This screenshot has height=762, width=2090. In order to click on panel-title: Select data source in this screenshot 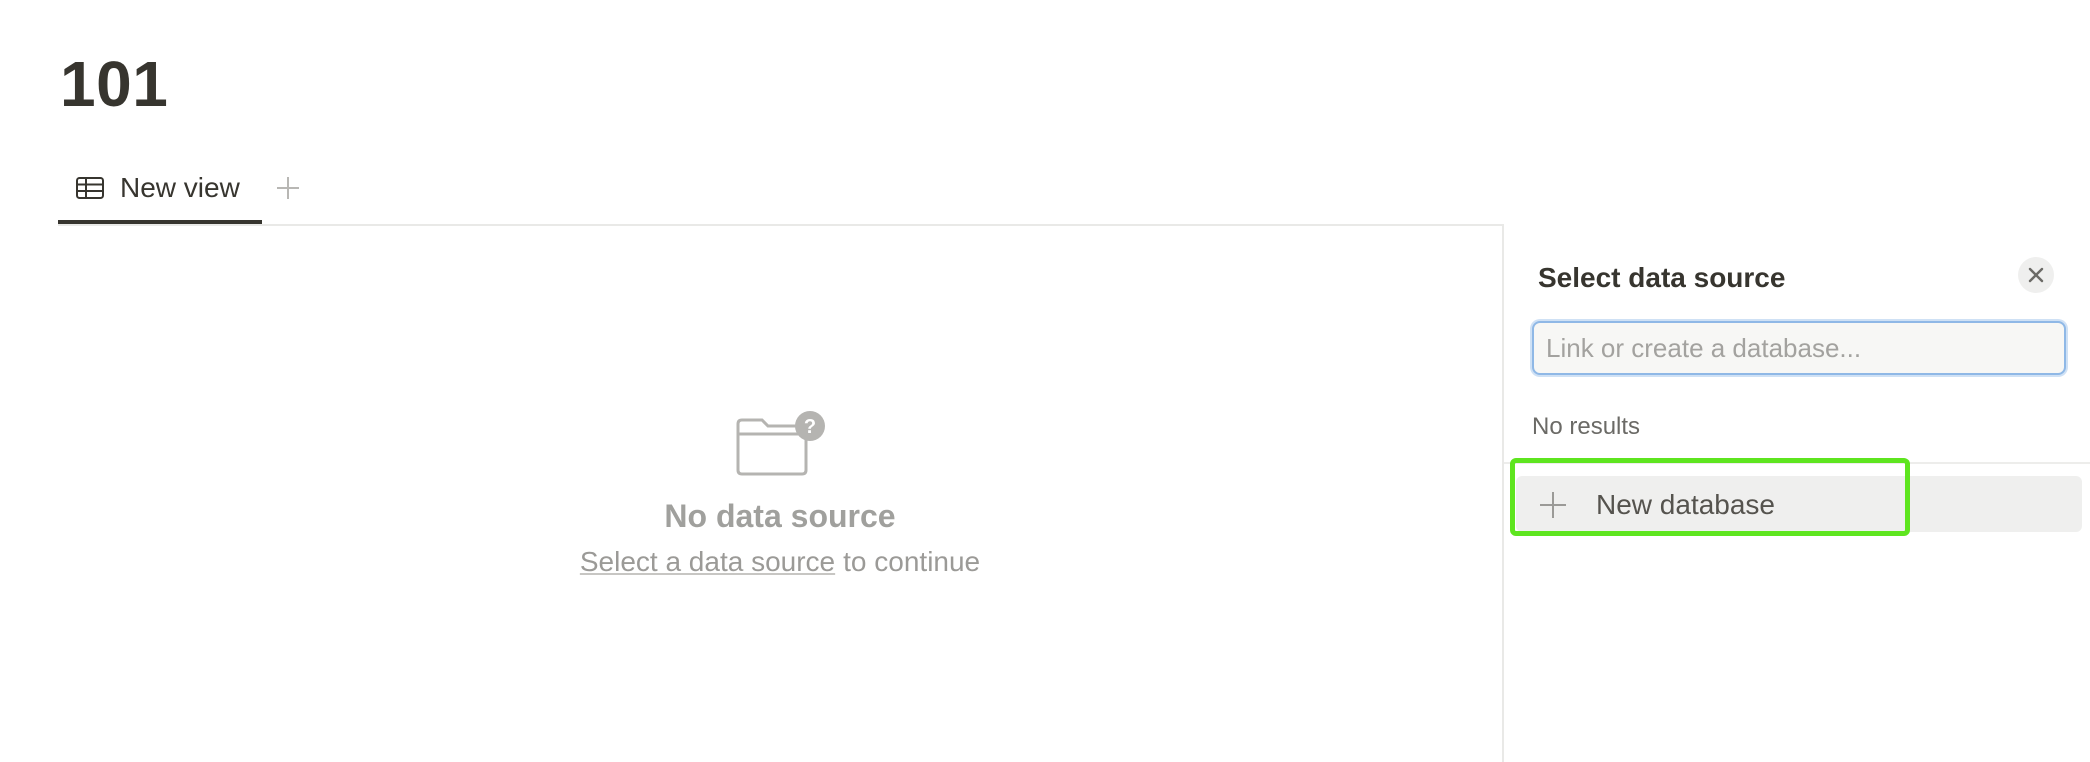, I will do `click(1662, 277)`.